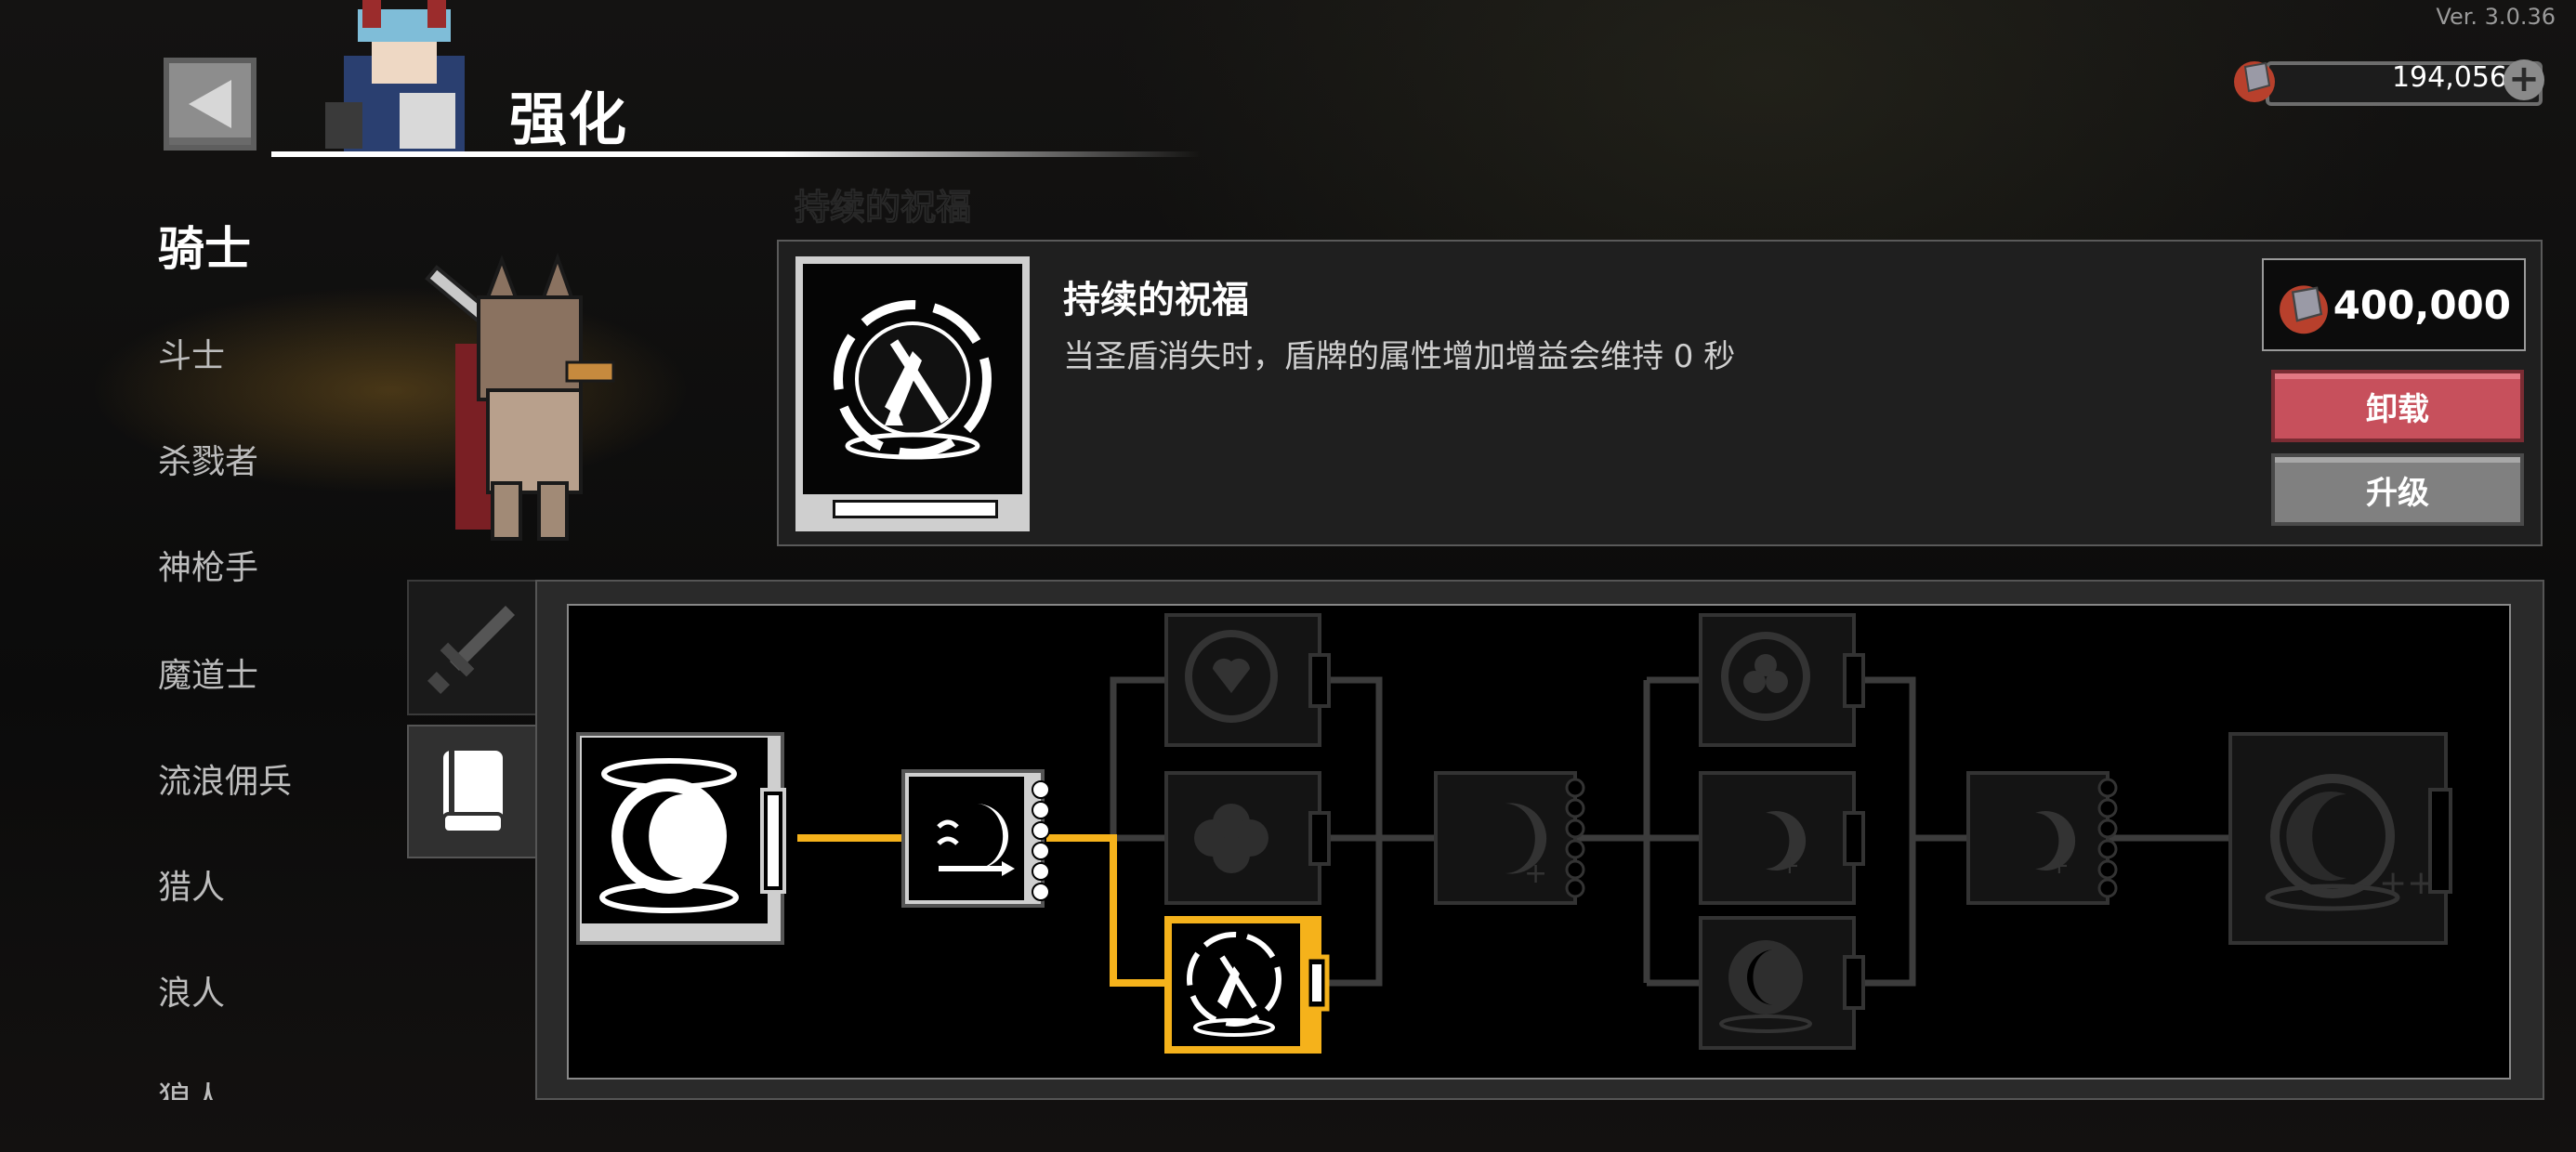 This screenshot has width=2576, height=1152. I want to click on tree-node-moon-orb-small, so click(1782, 983).